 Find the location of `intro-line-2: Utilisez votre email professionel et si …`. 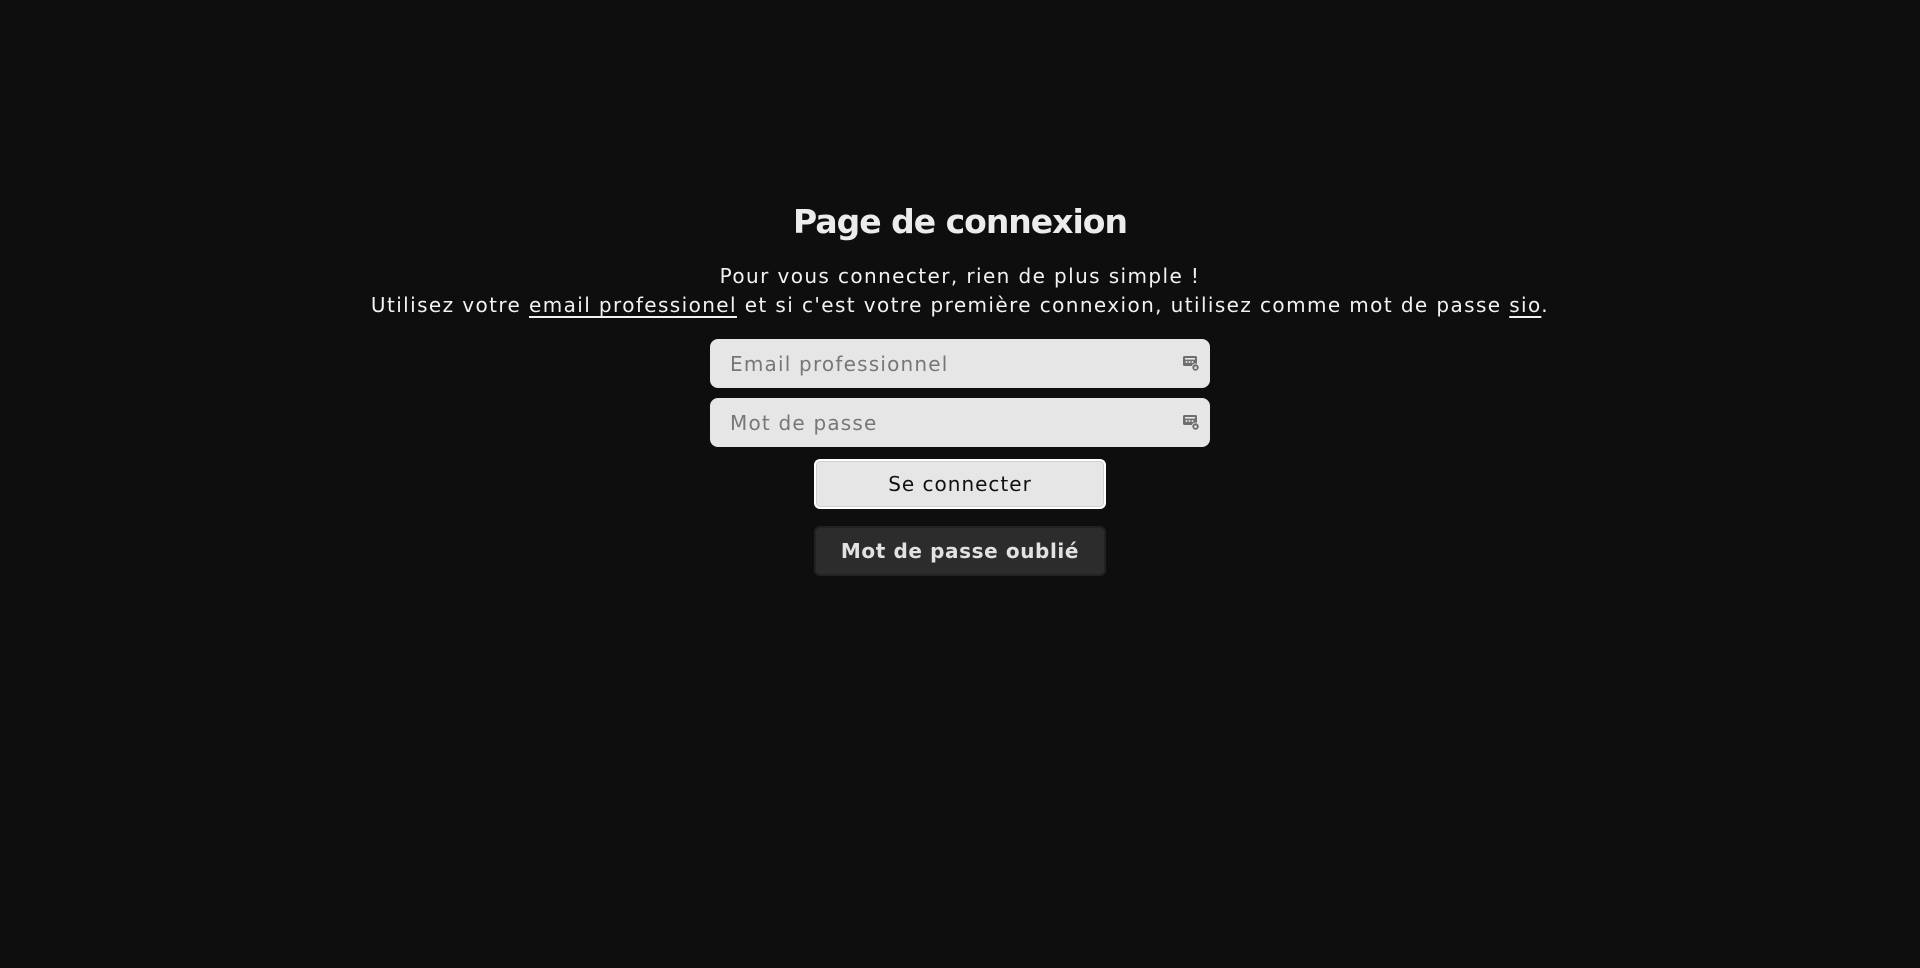

intro-line-2: Utilisez votre email professionel et si … is located at coordinates (960, 305).